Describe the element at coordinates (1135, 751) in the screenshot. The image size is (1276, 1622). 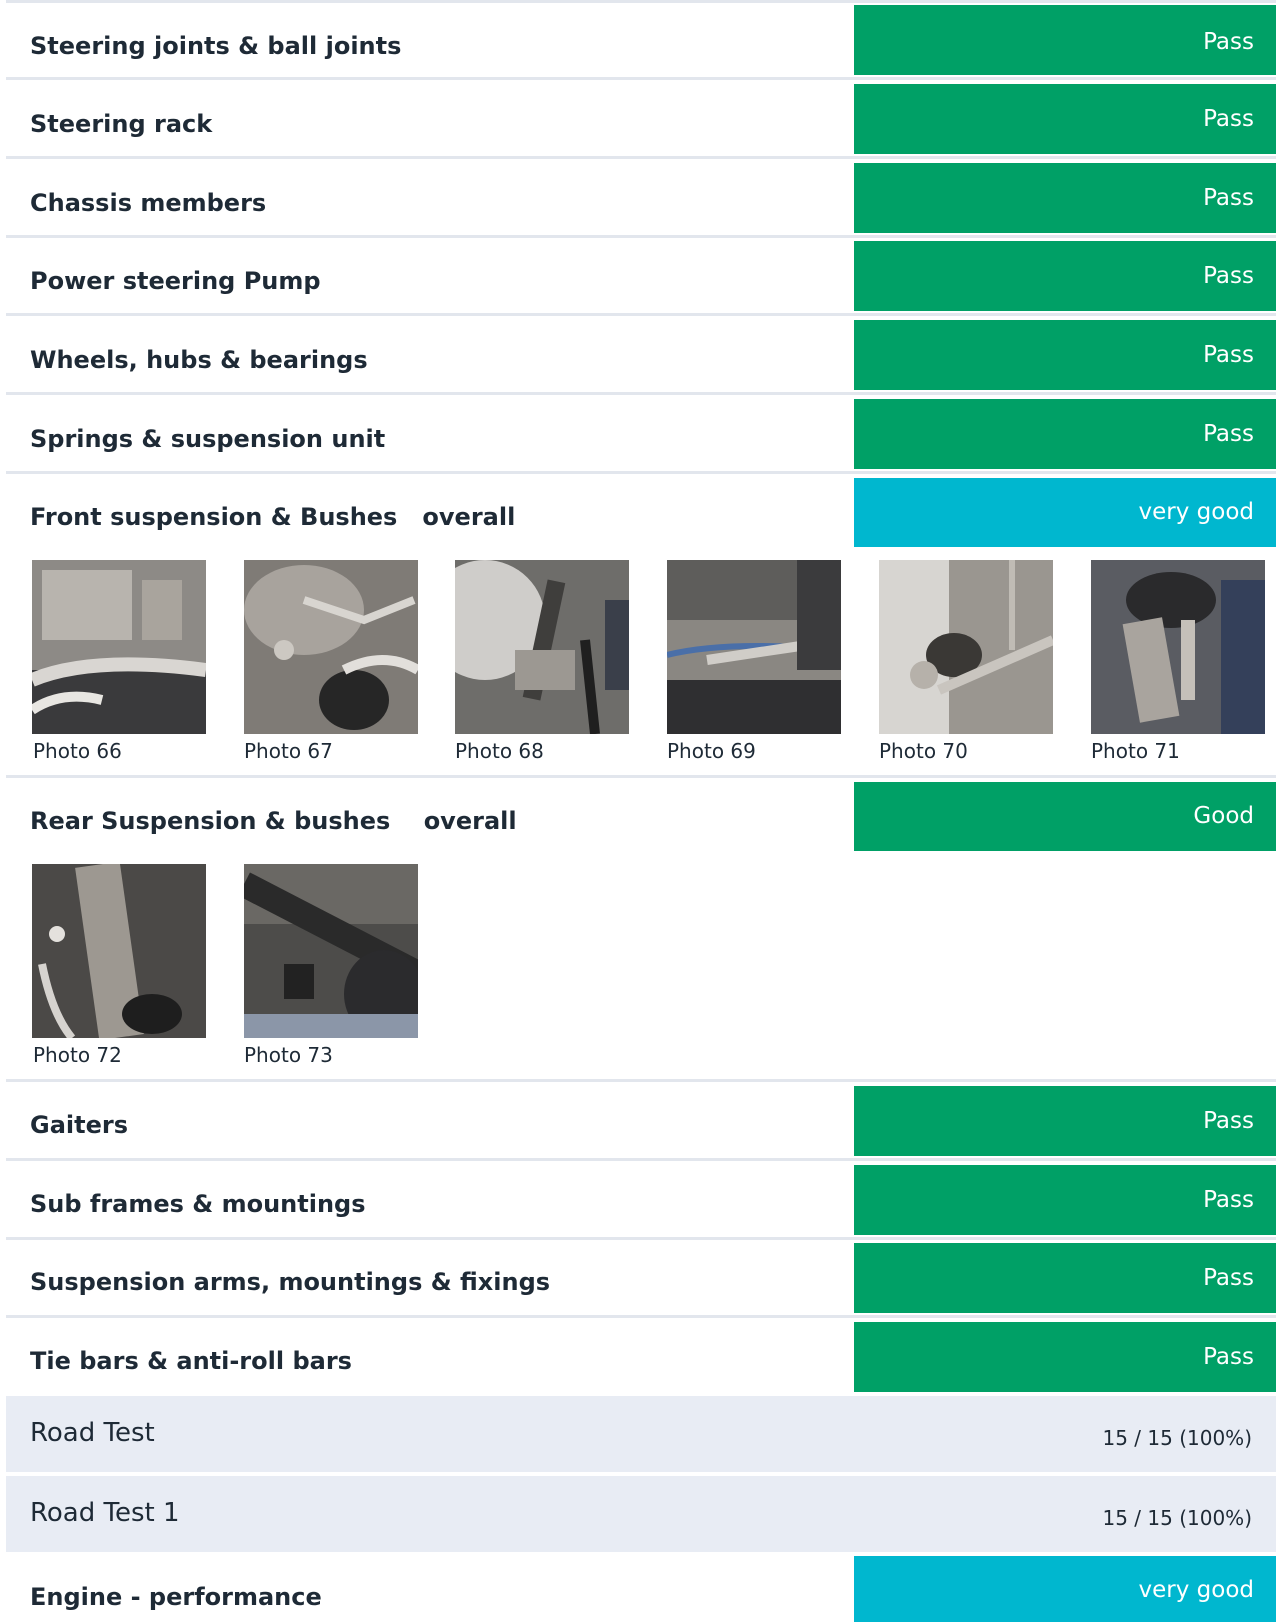
I see `photo-caption: Photo 71` at that location.